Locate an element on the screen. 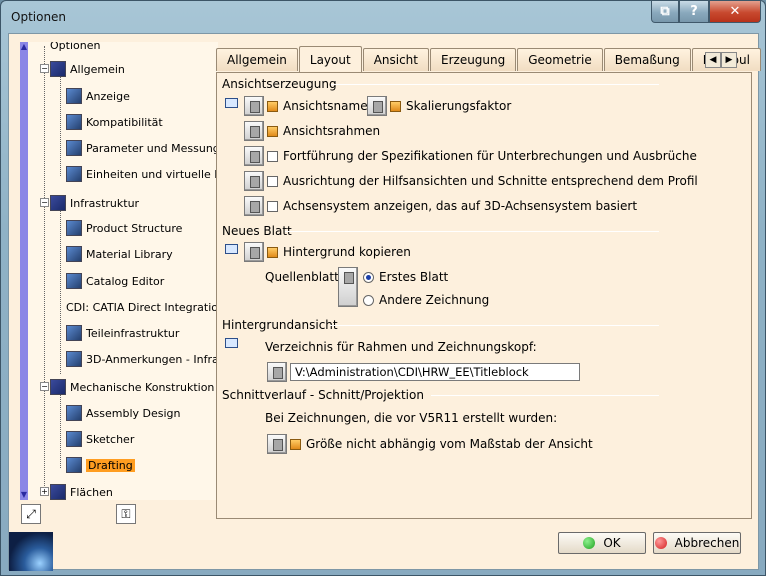  lock-scale-independent-icon is located at coordinates (277, 444).